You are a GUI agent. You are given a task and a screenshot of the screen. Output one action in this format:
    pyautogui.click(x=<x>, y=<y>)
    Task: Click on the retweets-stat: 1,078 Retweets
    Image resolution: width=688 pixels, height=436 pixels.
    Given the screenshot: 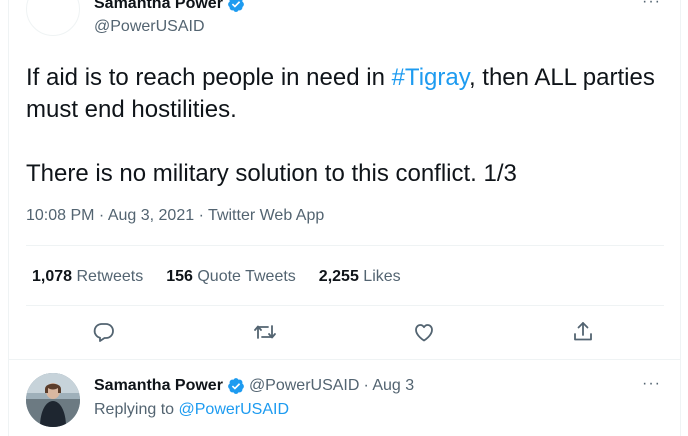 What is the action you would take?
    pyautogui.click(x=87, y=277)
    